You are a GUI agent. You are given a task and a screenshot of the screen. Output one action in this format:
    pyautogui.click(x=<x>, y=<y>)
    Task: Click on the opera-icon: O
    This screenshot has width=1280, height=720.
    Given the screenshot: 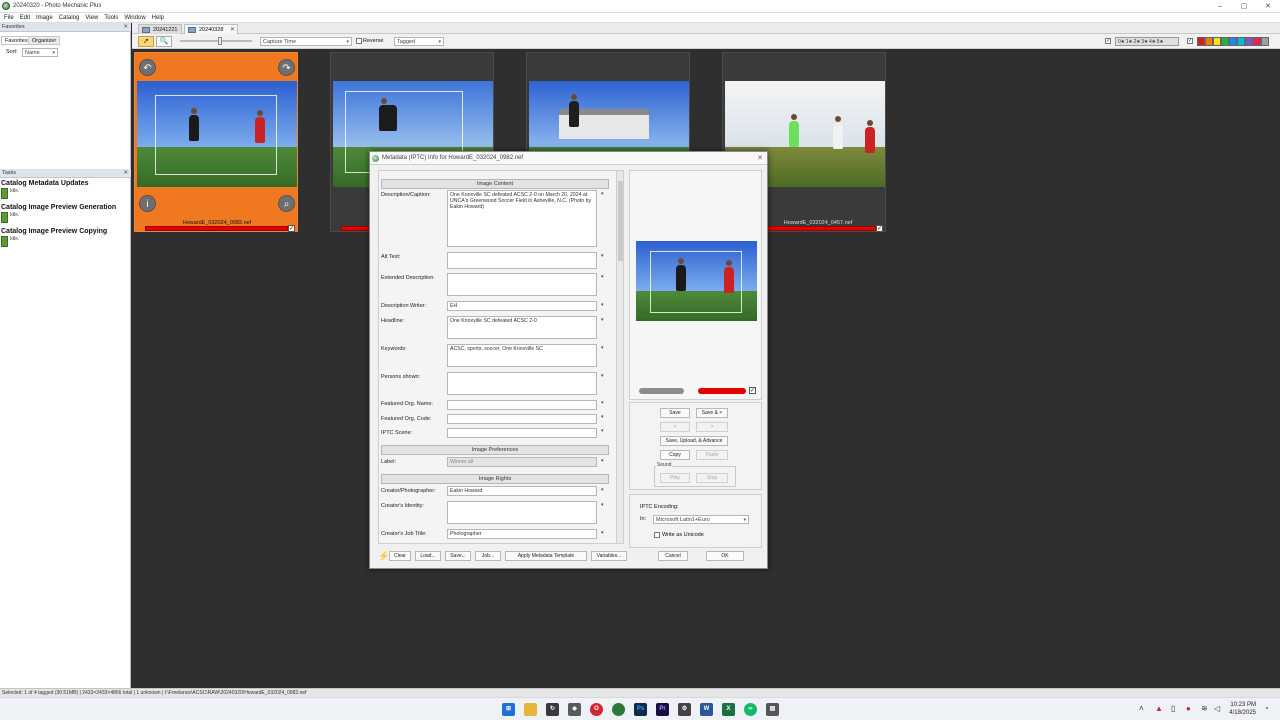 What is the action you would take?
    pyautogui.click(x=596, y=709)
    